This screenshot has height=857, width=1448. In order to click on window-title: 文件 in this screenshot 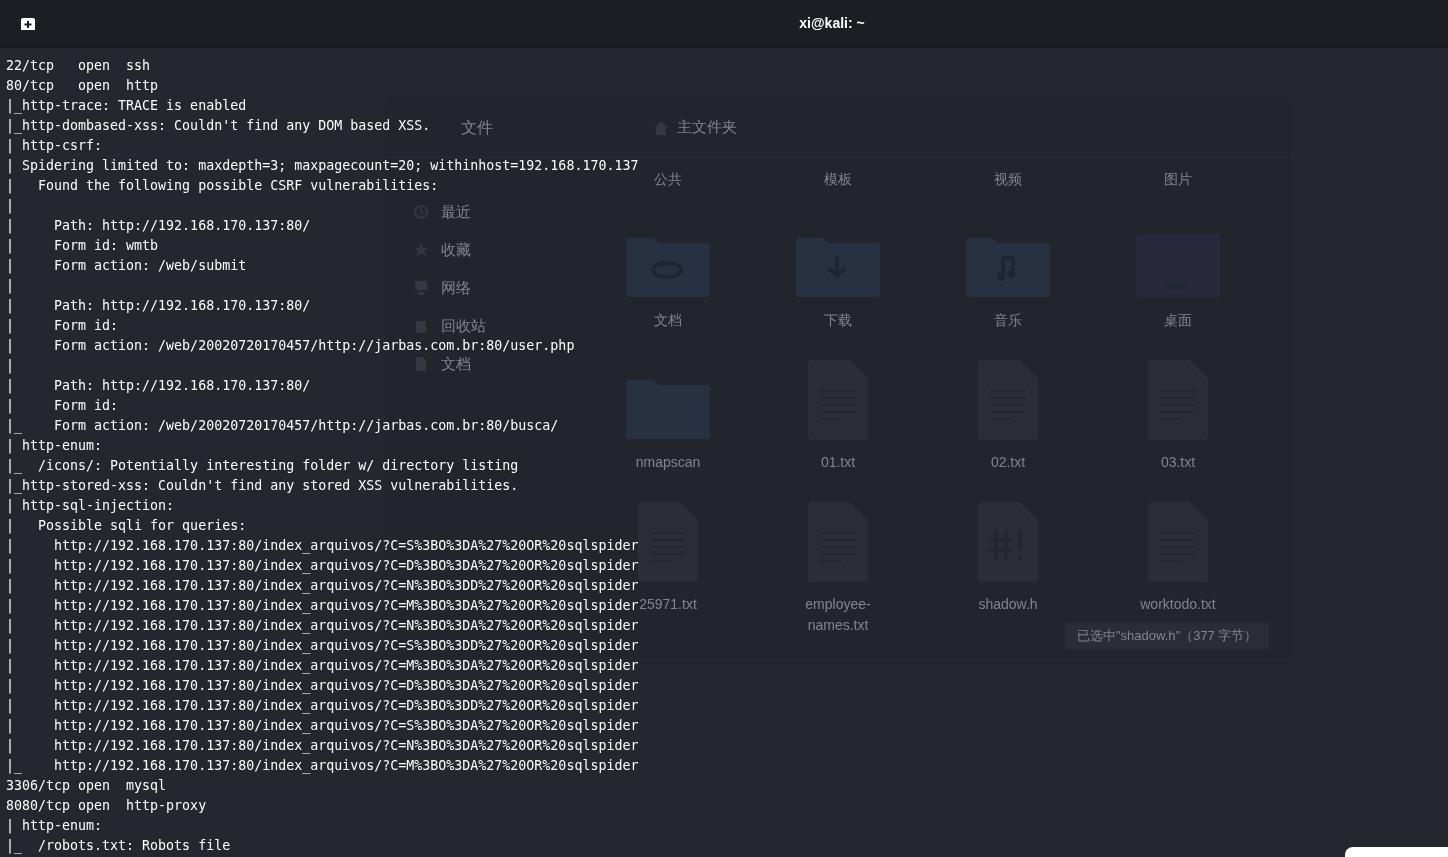, I will do `click(477, 127)`.